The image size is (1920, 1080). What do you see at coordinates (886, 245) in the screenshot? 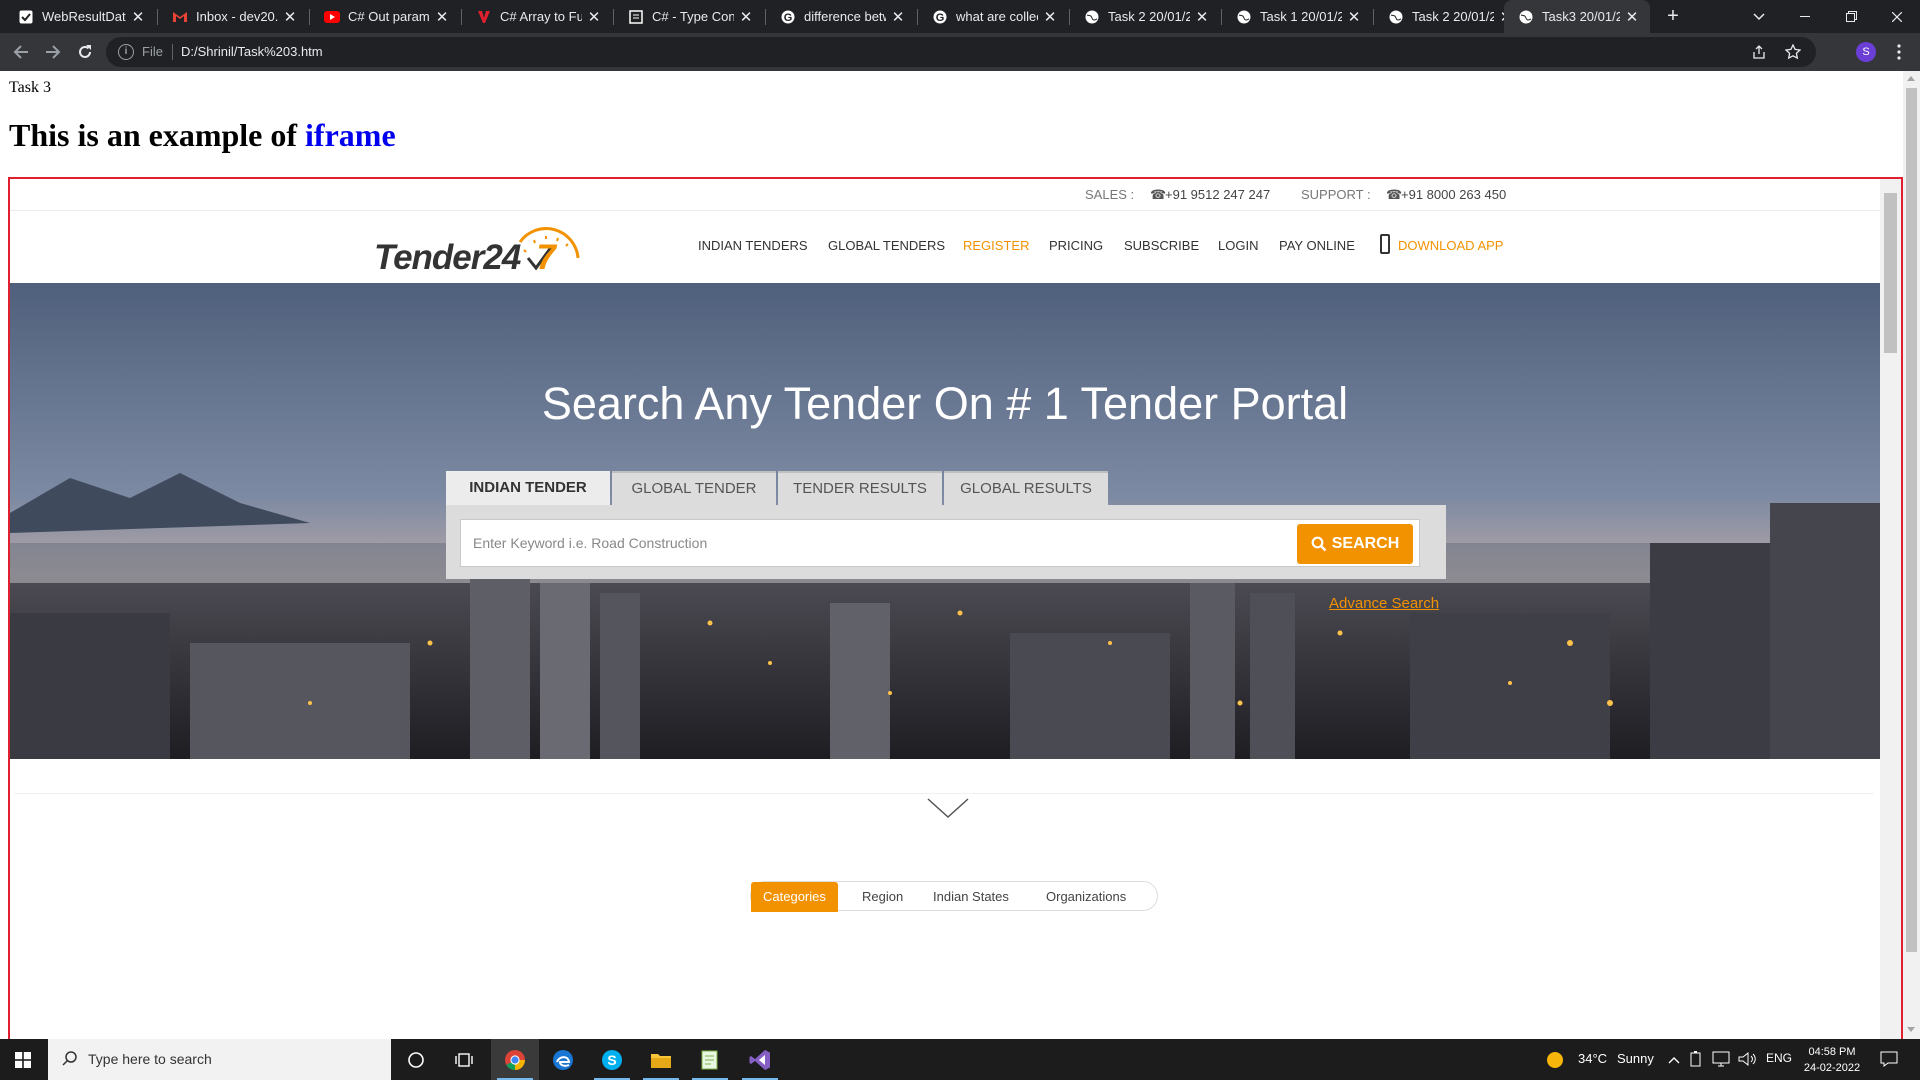
I see `nav-global-tenders: GLOBAL TENDERS` at bounding box center [886, 245].